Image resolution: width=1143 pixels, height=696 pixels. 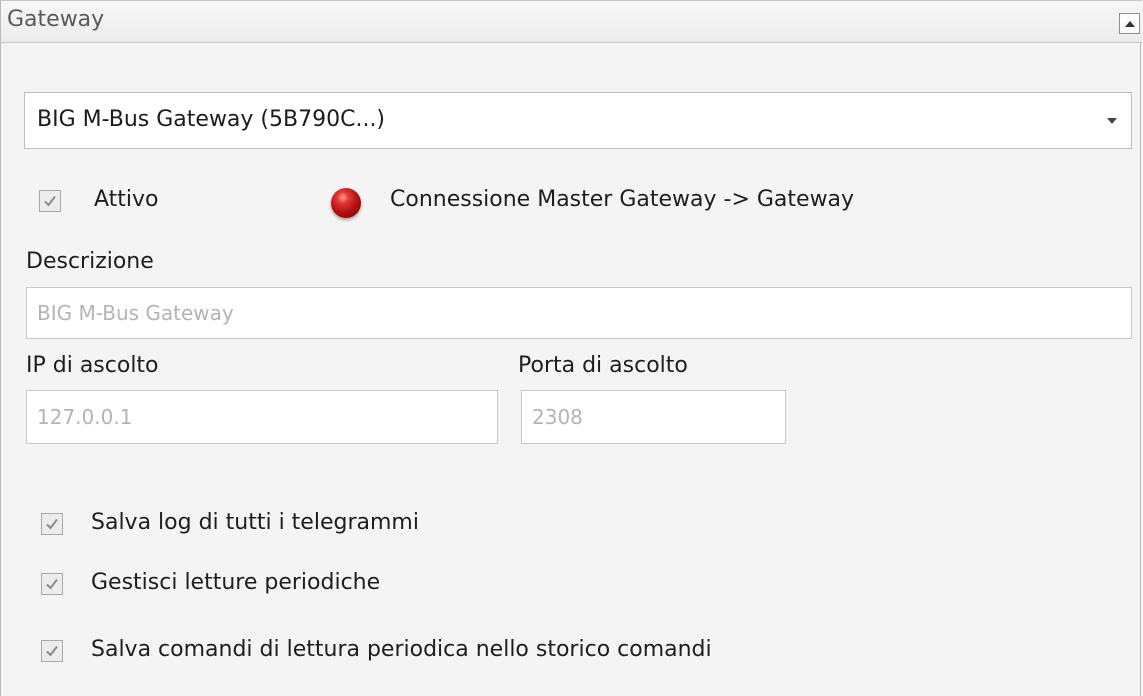 What do you see at coordinates (603, 365) in the screenshot?
I see `porta-label: Porta di ascolto` at bounding box center [603, 365].